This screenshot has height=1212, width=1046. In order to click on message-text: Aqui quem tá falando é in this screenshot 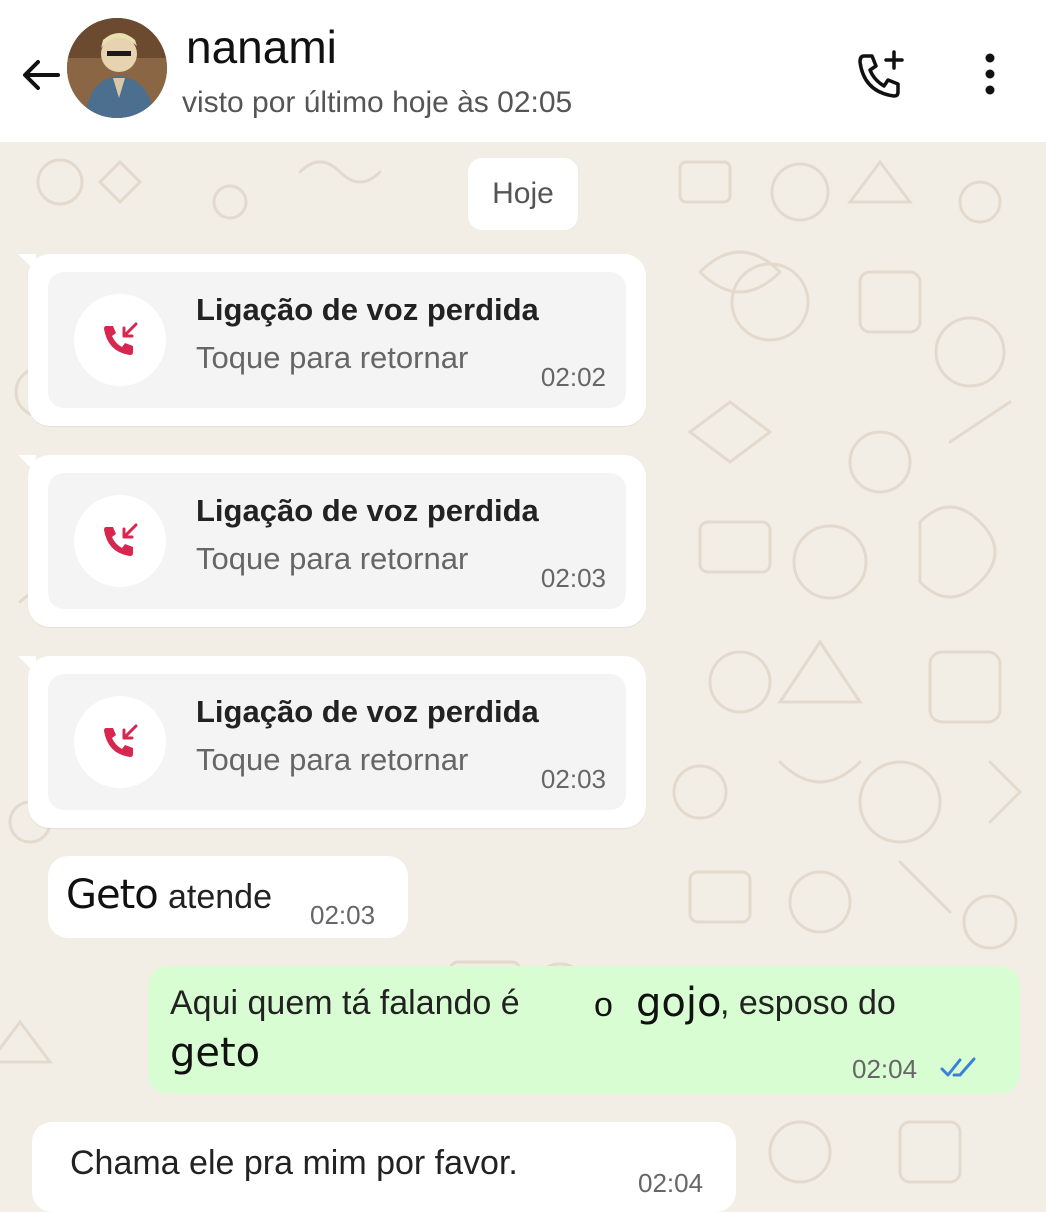, I will do `click(345, 1003)`.